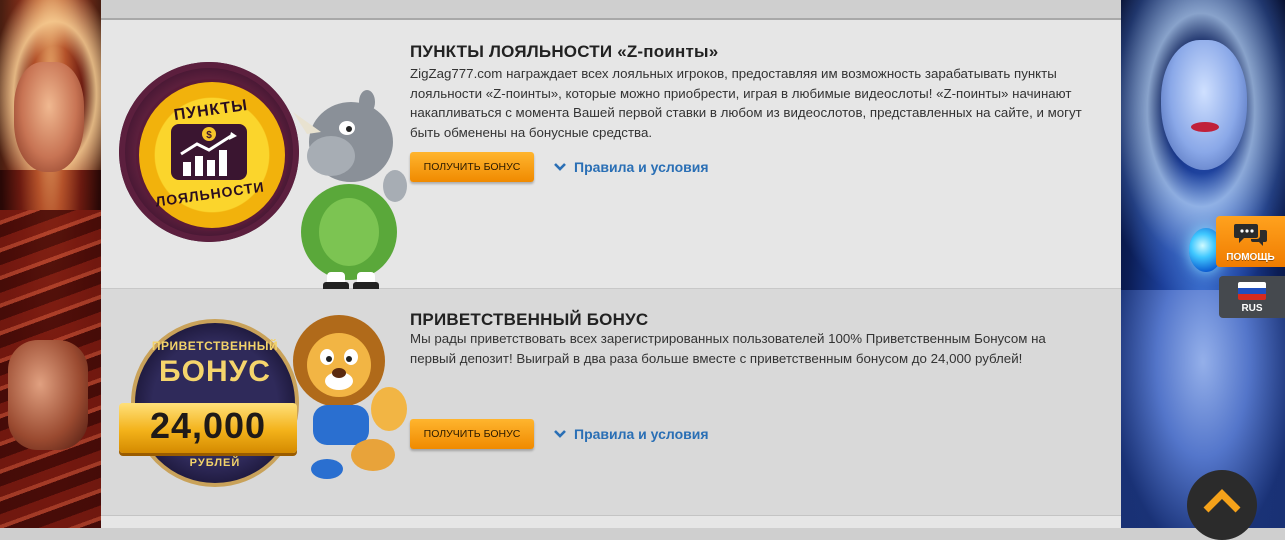 The height and width of the screenshot is (540, 1285). I want to click on right-art-face, so click(1204, 105).